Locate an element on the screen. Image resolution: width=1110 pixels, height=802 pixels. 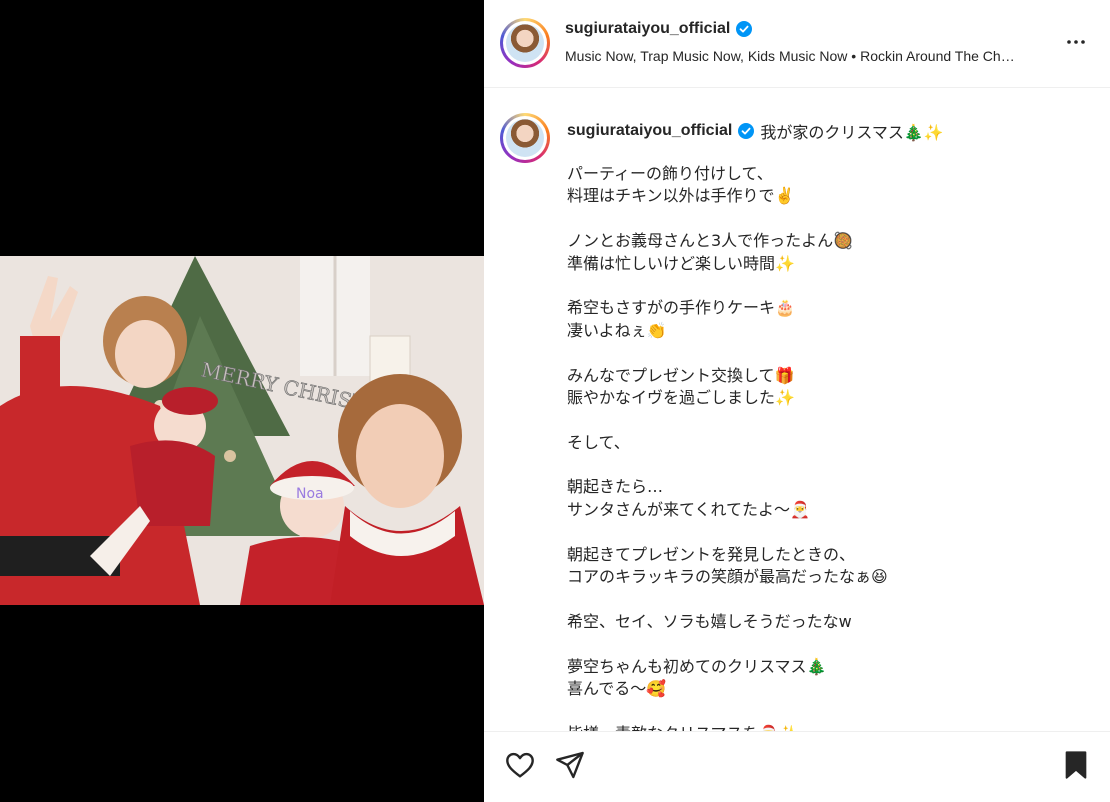
header-username: sugiurataiyou_official is located at coordinates (647, 29).